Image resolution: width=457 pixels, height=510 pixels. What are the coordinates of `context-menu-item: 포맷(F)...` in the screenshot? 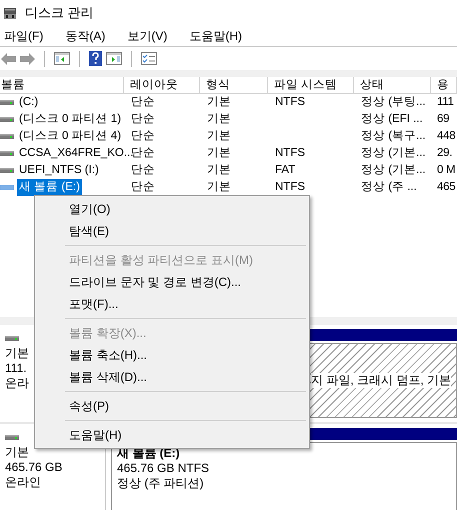 It's located at (172, 304).